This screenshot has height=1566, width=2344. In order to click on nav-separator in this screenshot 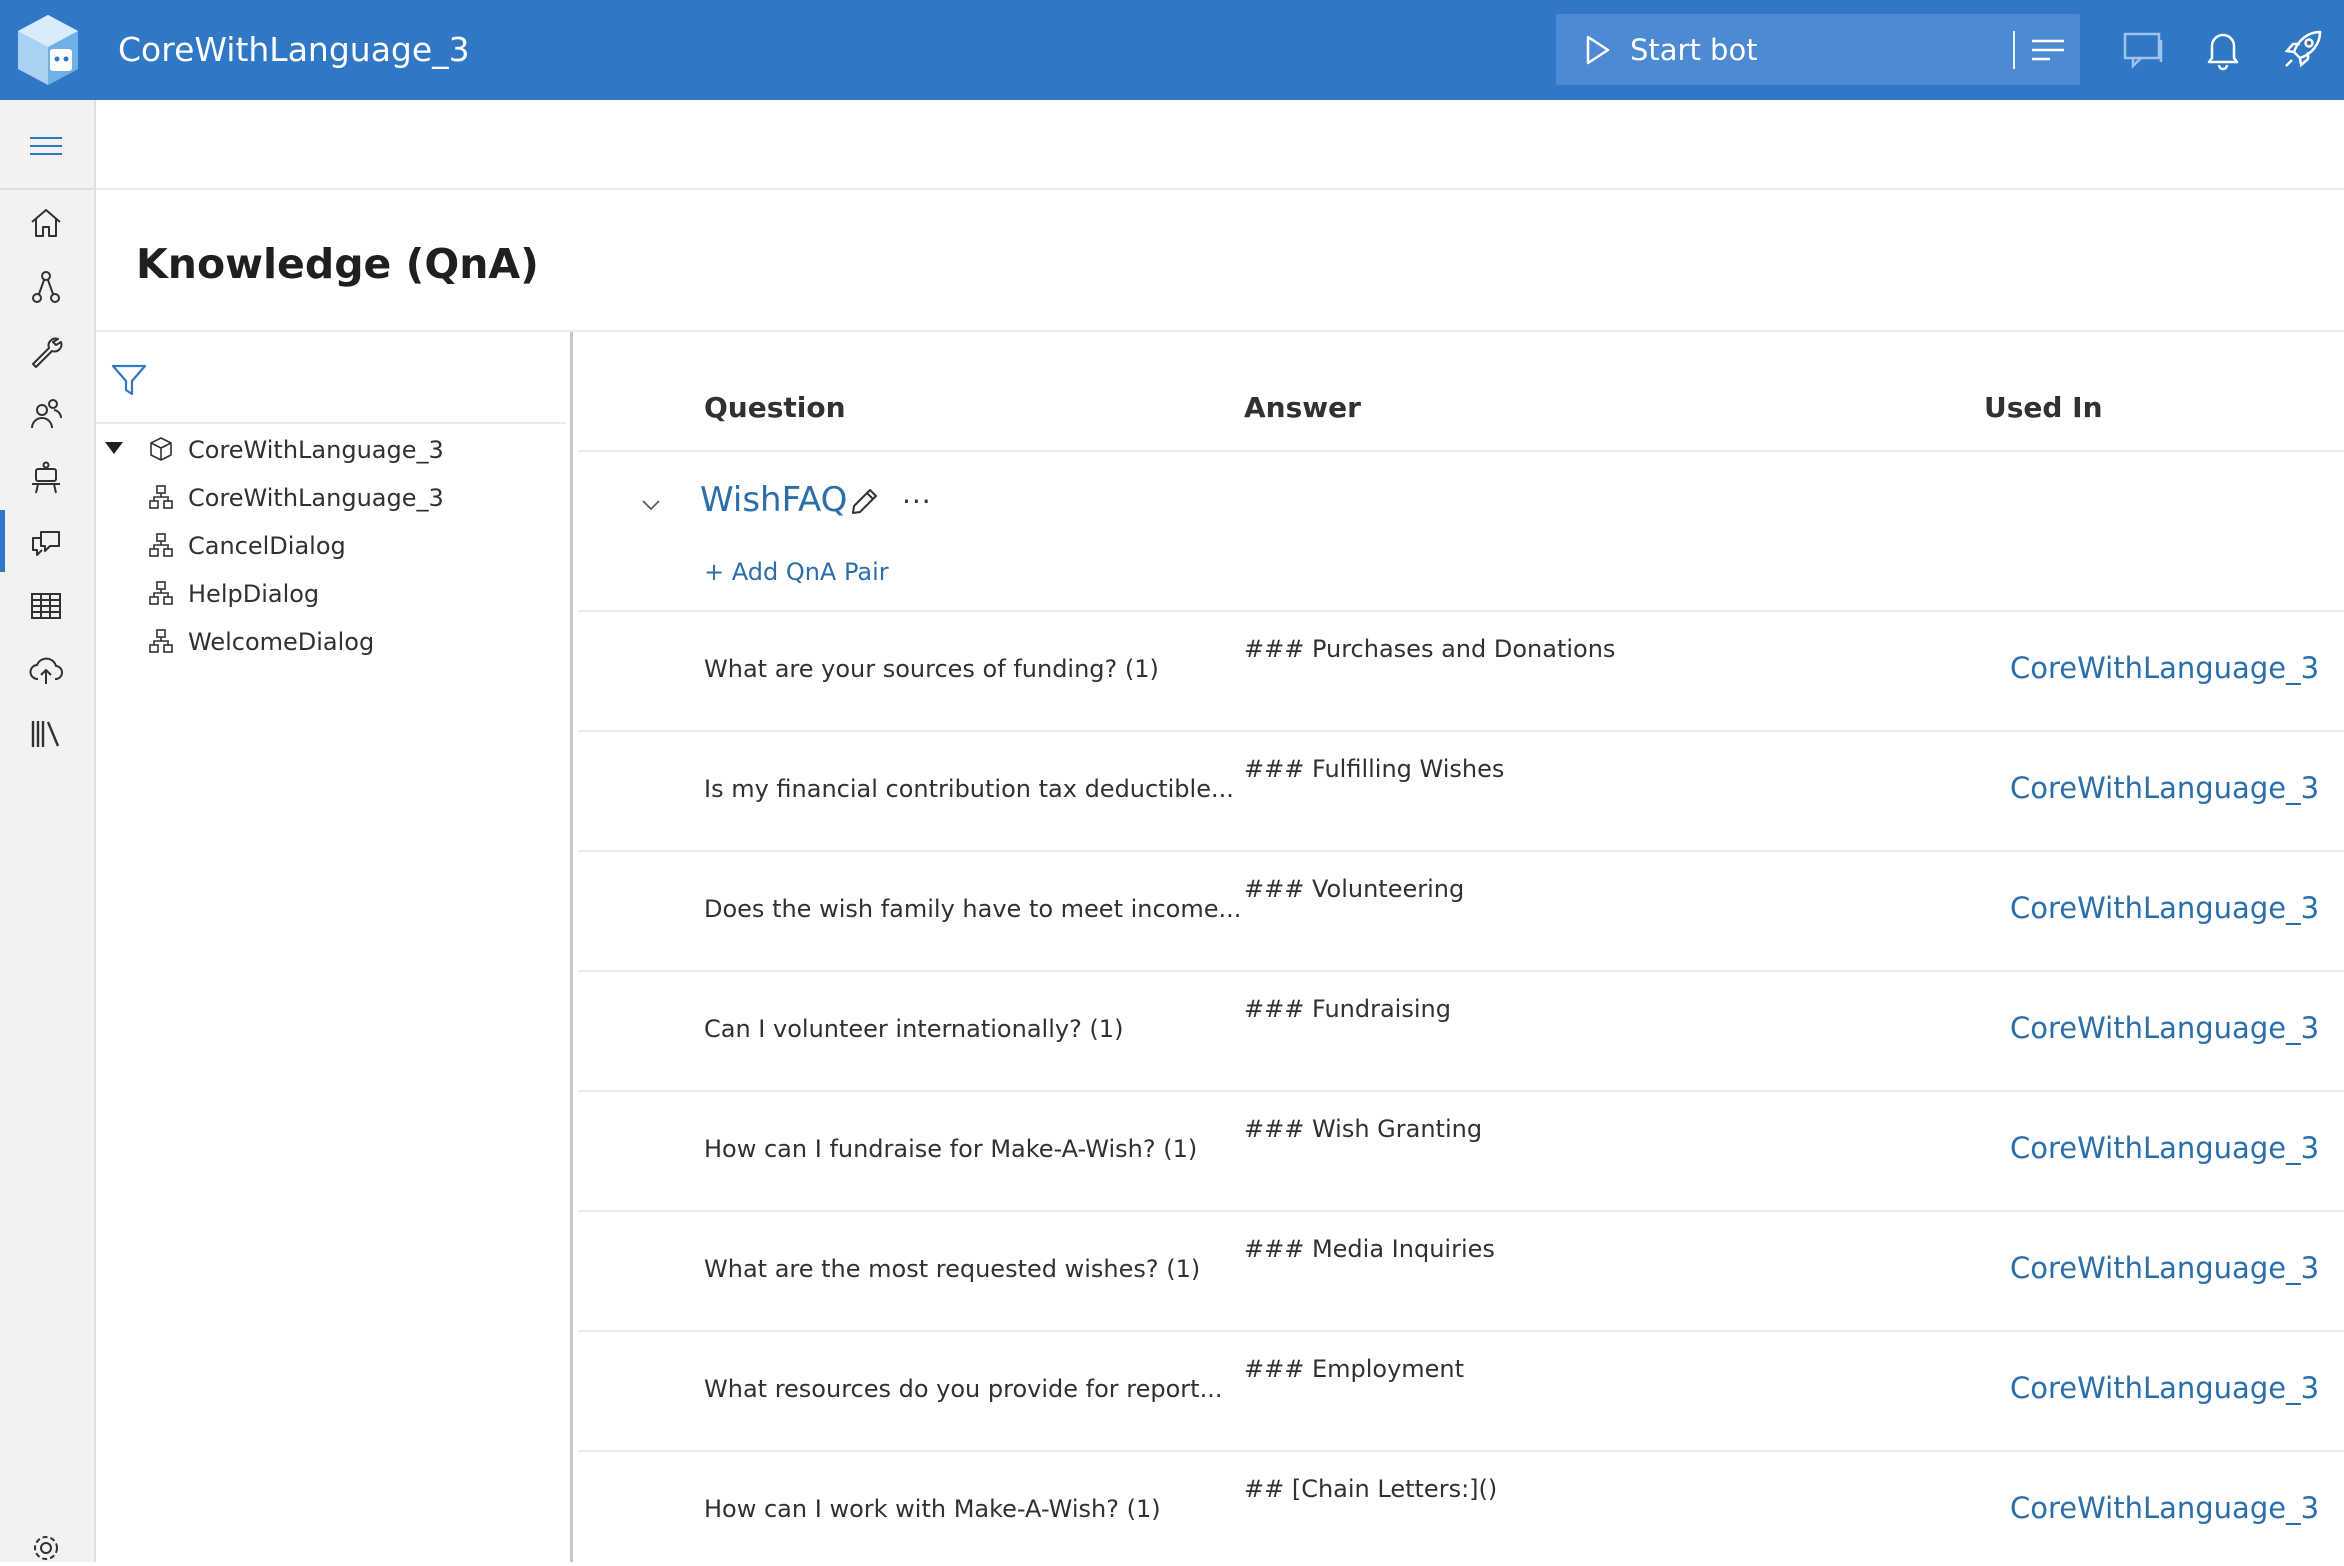, I will do `click(47, 189)`.